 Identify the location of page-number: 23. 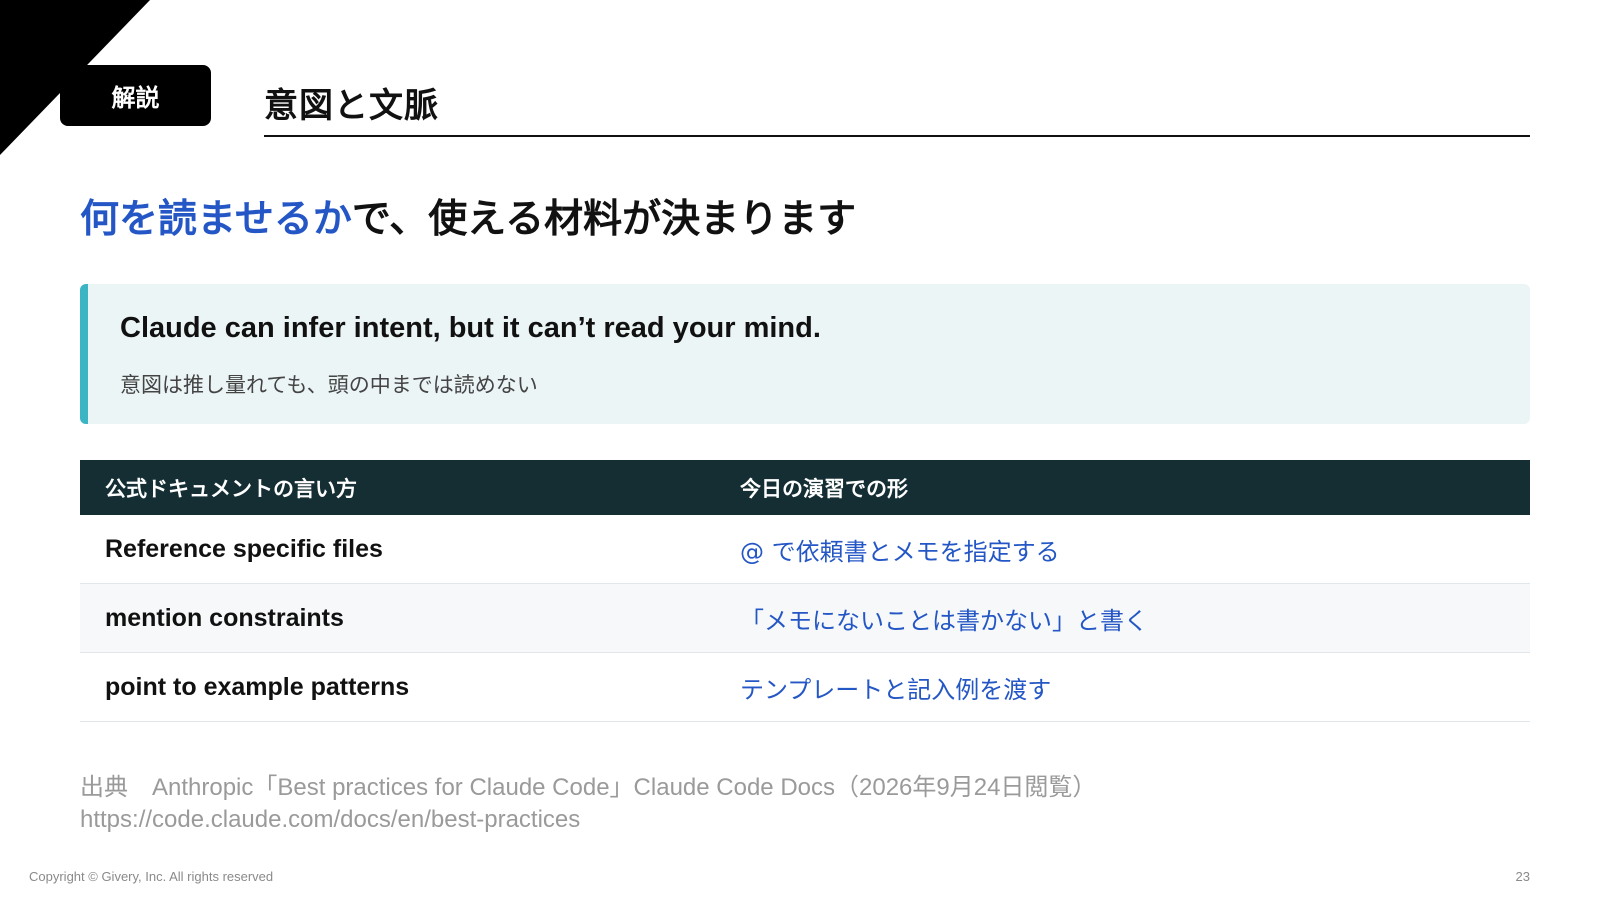
(1522, 876).